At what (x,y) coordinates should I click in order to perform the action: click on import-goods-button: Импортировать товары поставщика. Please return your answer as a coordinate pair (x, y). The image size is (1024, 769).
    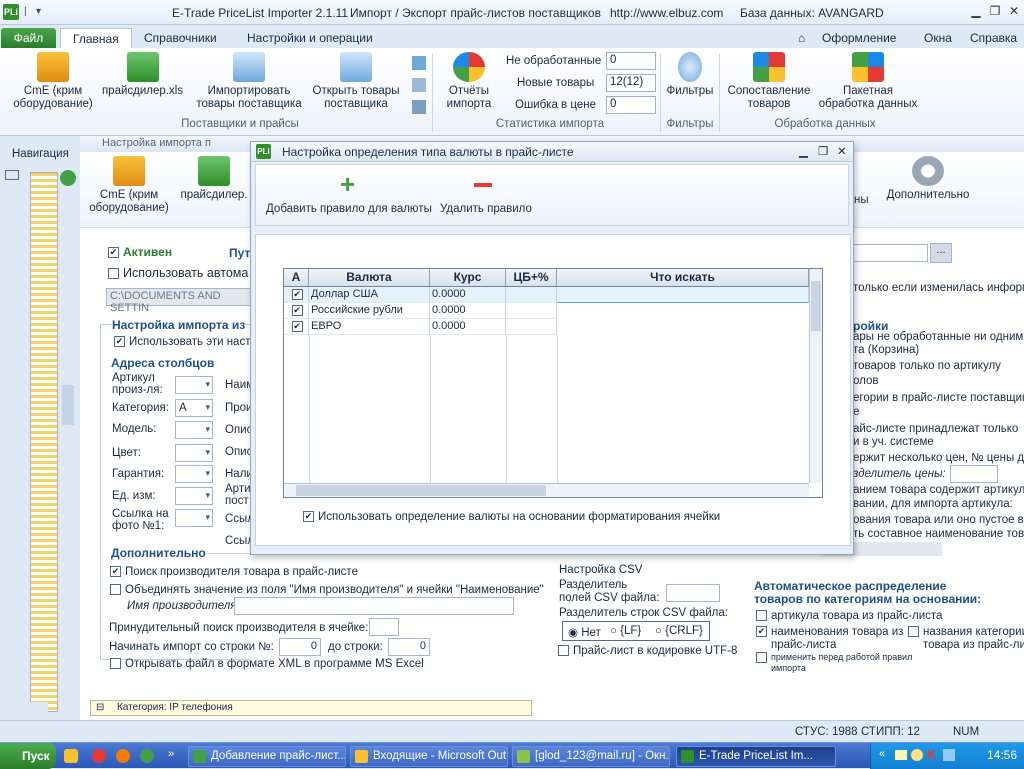
    Looking at the image, I should click on (249, 81).